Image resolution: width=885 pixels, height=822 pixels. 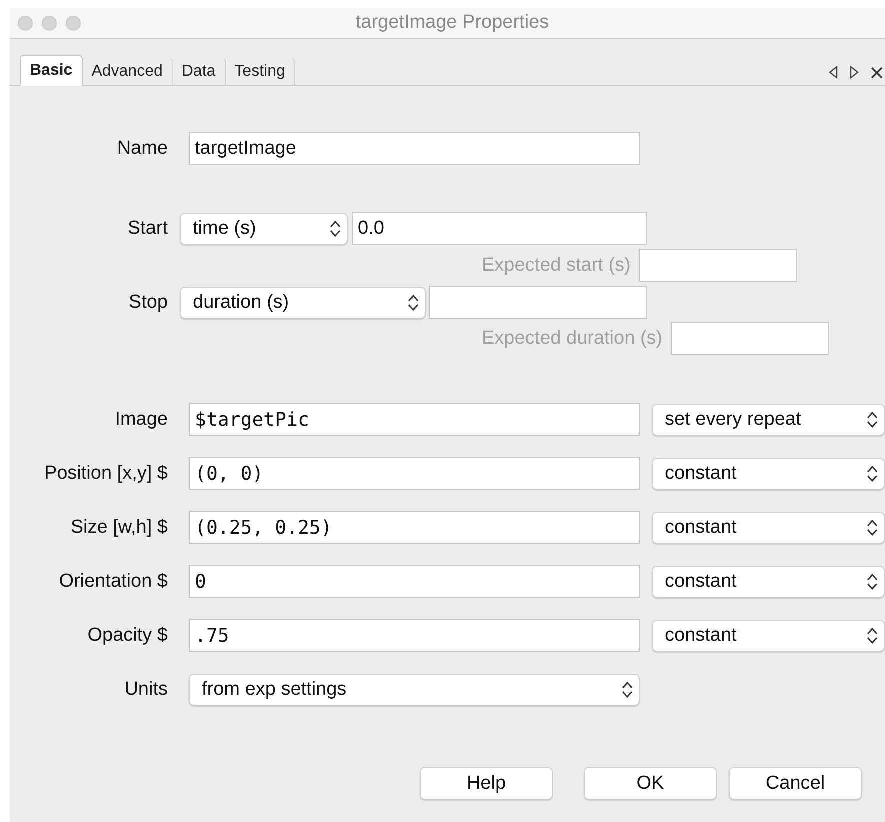 What do you see at coordinates (147, 229) in the screenshot?
I see `field-label: Start` at bounding box center [147, 229].